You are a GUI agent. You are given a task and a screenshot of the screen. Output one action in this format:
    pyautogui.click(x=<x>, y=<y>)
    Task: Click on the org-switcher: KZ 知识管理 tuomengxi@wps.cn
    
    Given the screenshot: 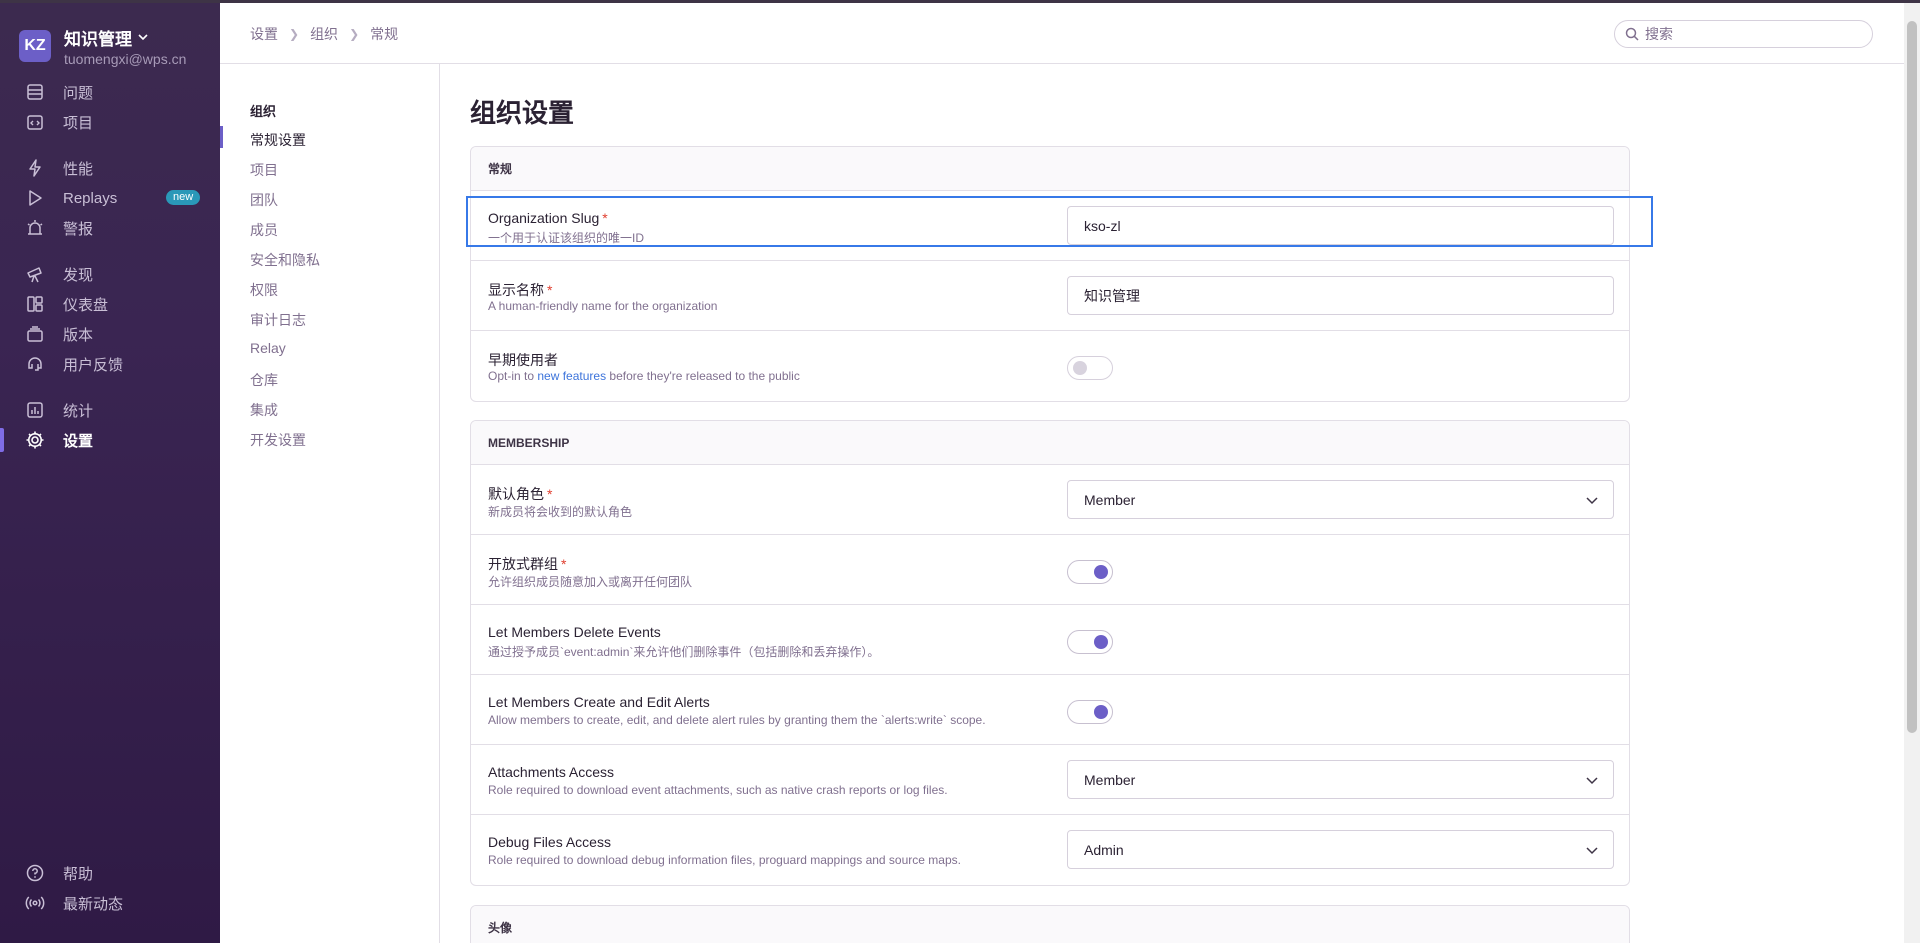 What is the action you would take?
    pyautogui.click(x=102, y=46)
    